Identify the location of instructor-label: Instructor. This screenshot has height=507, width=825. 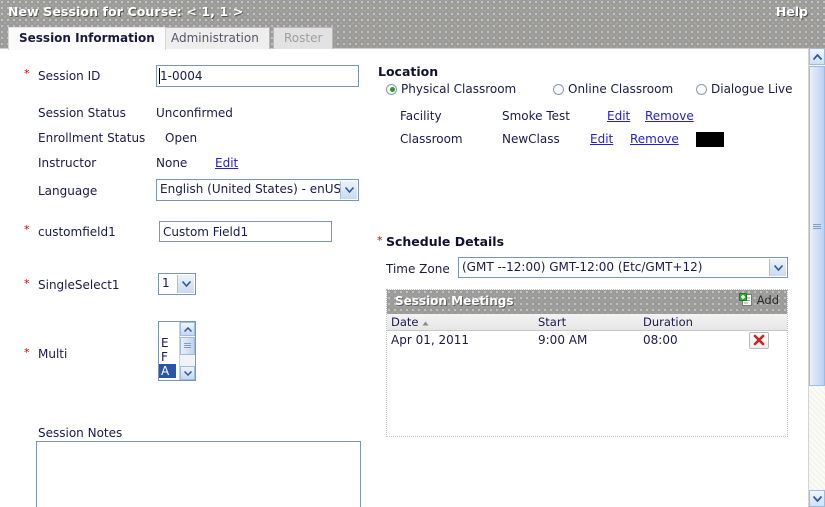
(67, 163).